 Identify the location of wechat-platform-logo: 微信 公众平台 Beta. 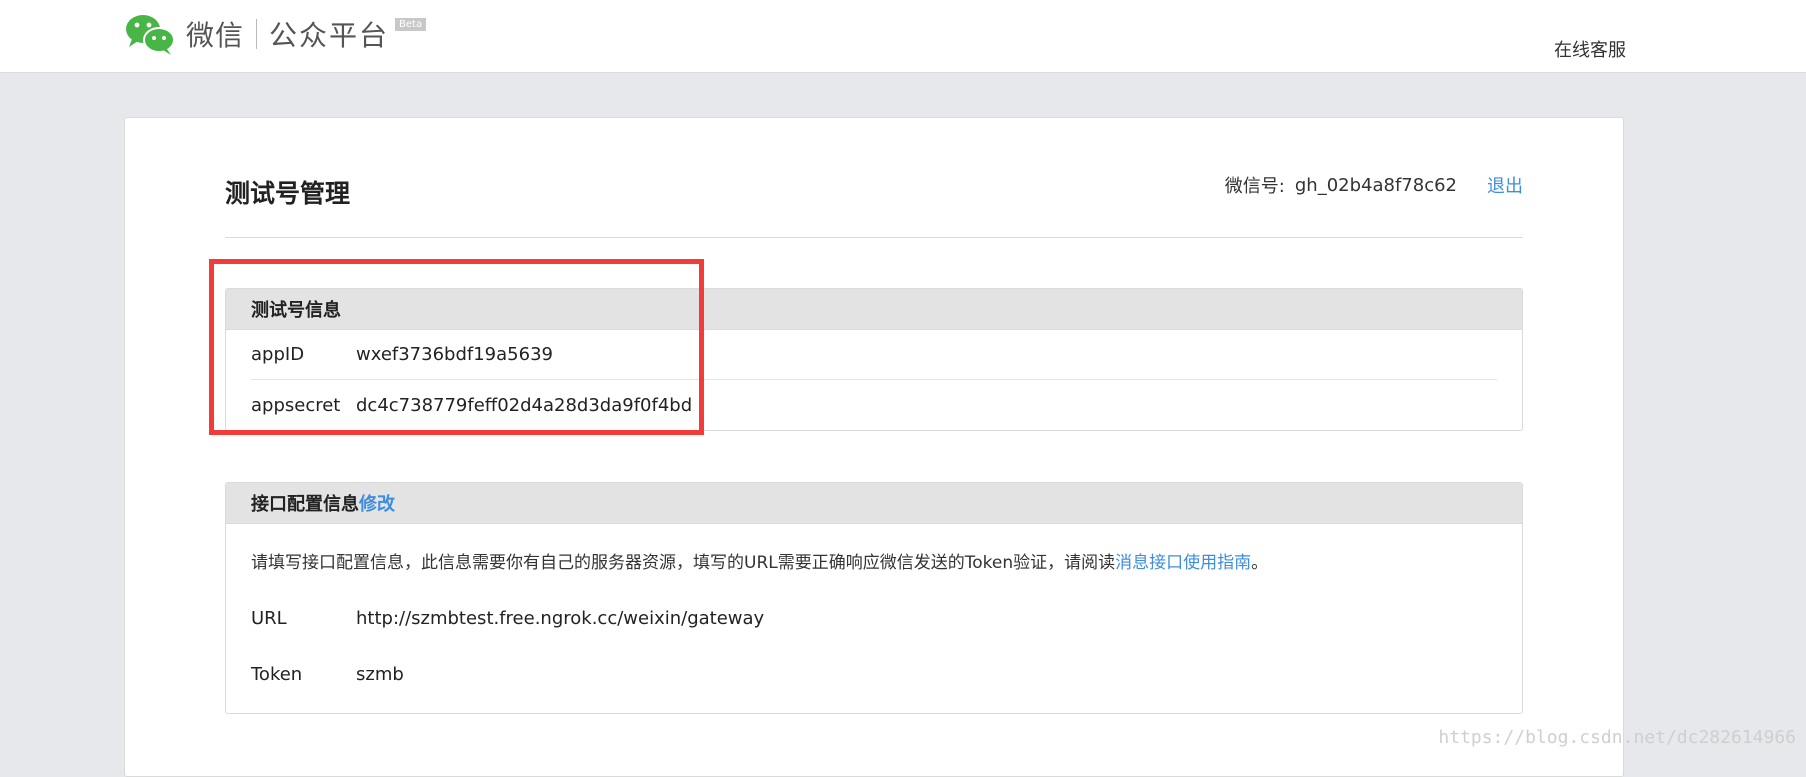
(275, 34).